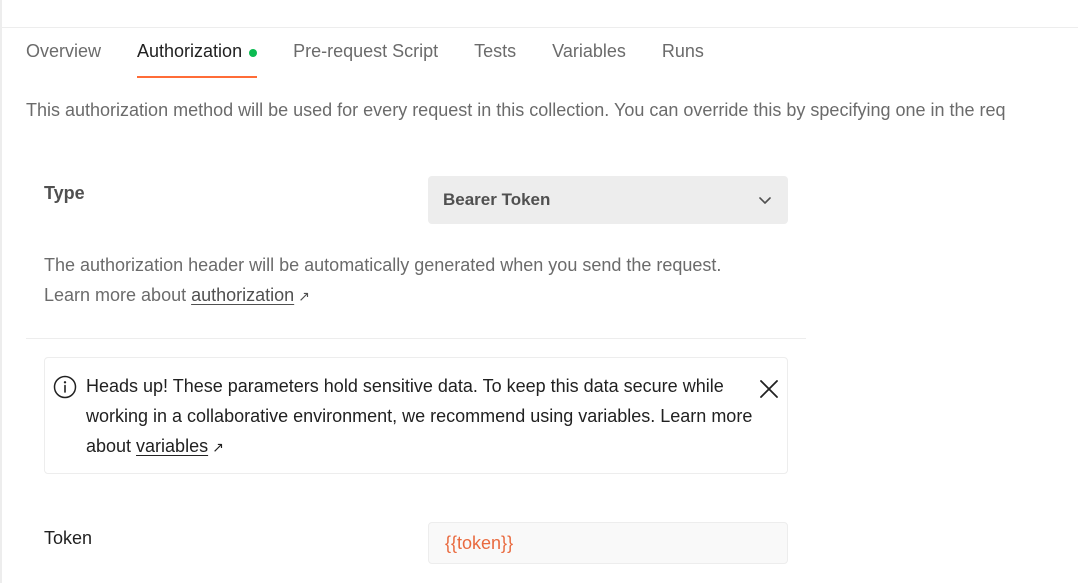 This screenshot has height=583, width=1078. Describe the element at coordinates (497, 199) in the screenshot. I see `auth-type-value: Bearer Token` at that location.